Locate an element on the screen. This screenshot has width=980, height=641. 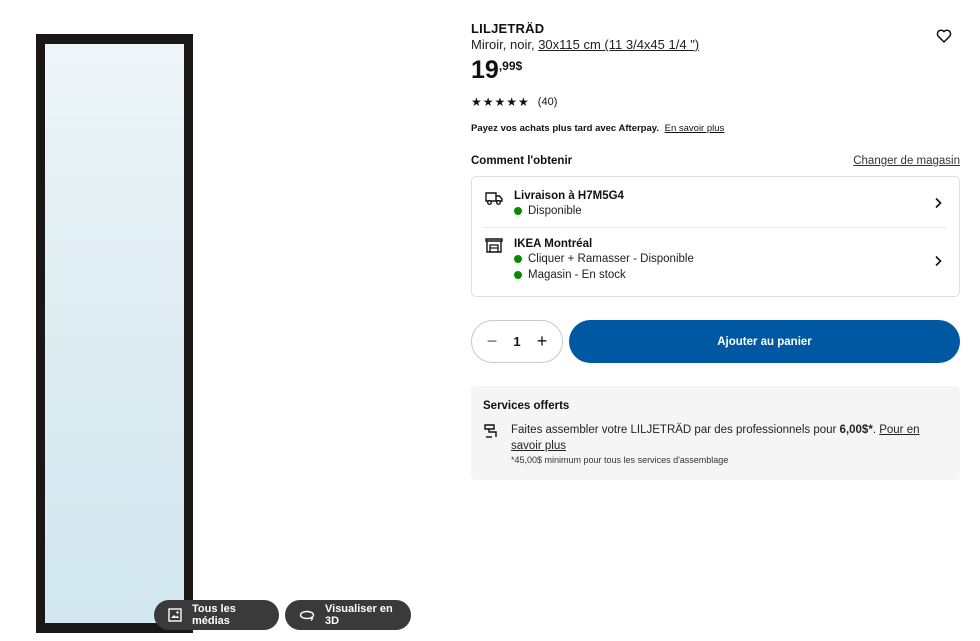
price-cents: ,99$ is located at coordinates (510, 66).